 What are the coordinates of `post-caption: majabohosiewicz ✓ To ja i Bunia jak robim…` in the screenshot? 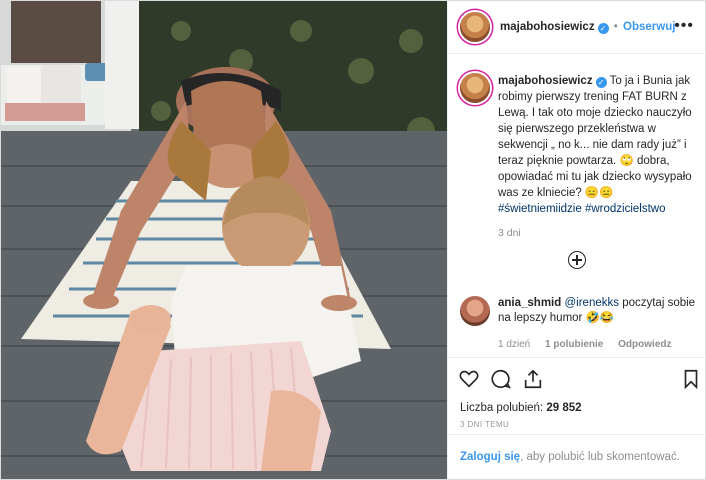 It's located at (597, 157).